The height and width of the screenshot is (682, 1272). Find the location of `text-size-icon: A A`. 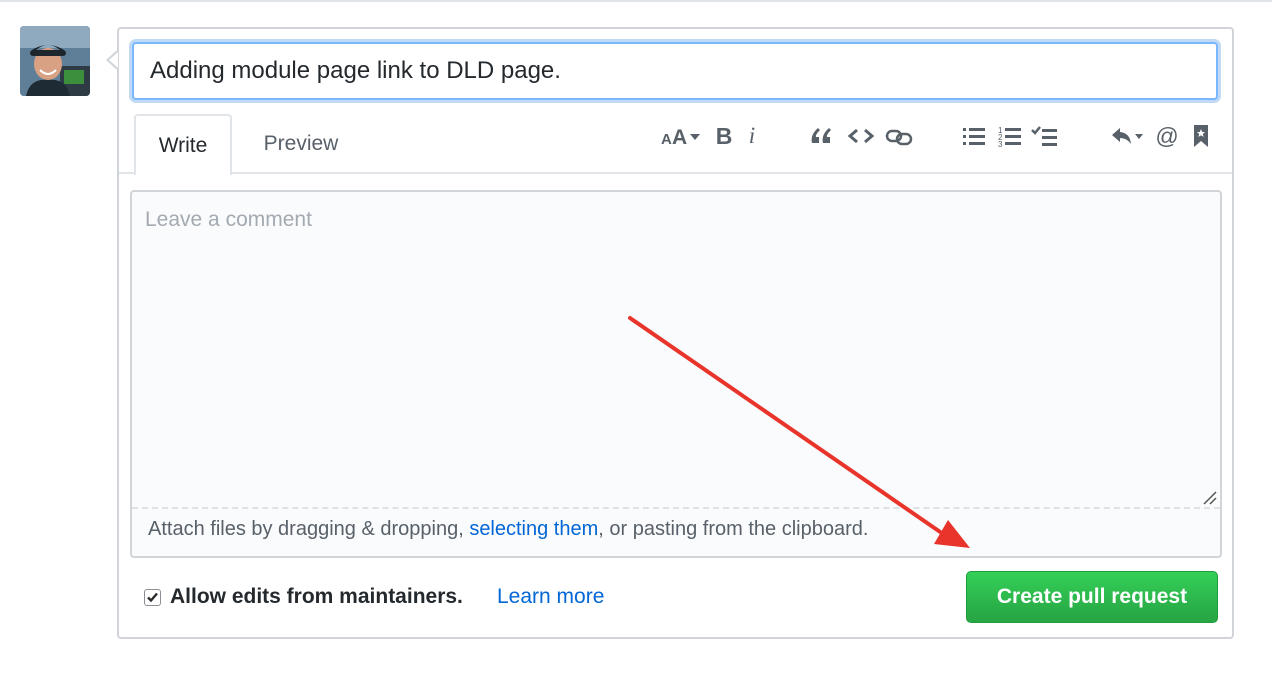

text-size-icon: A A is located at coordinates (682, 136).